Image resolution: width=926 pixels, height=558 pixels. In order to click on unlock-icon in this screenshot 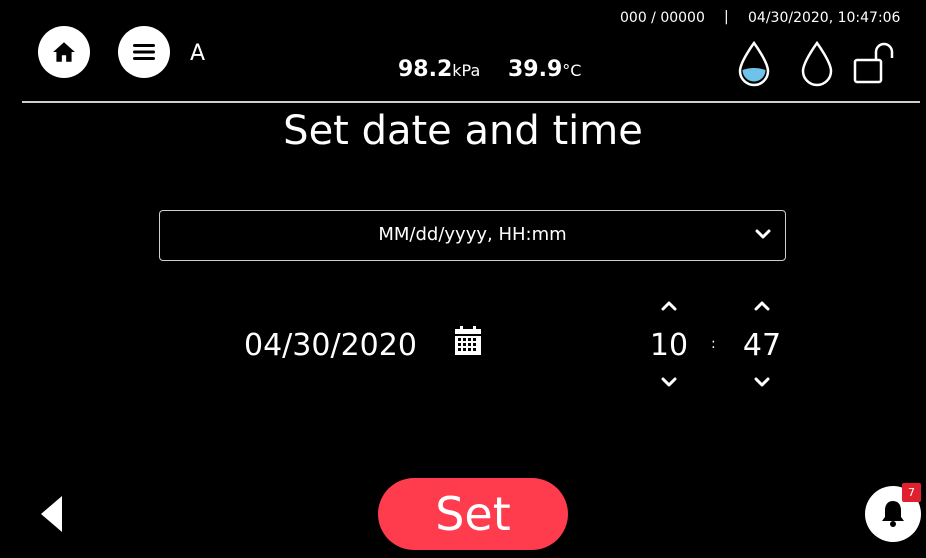, I will do `click(875, 63)`.